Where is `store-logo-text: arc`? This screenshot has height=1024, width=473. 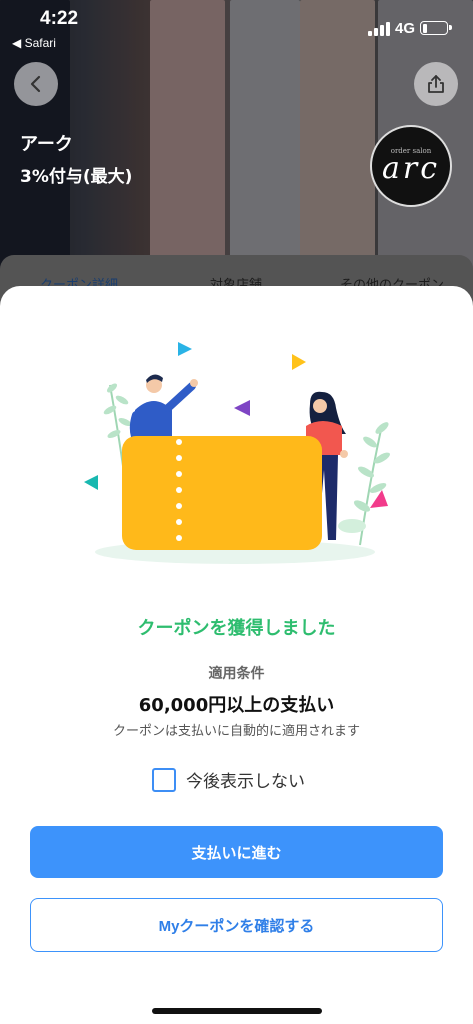
store-logo-text: arc is located at coordinates (411, 168).